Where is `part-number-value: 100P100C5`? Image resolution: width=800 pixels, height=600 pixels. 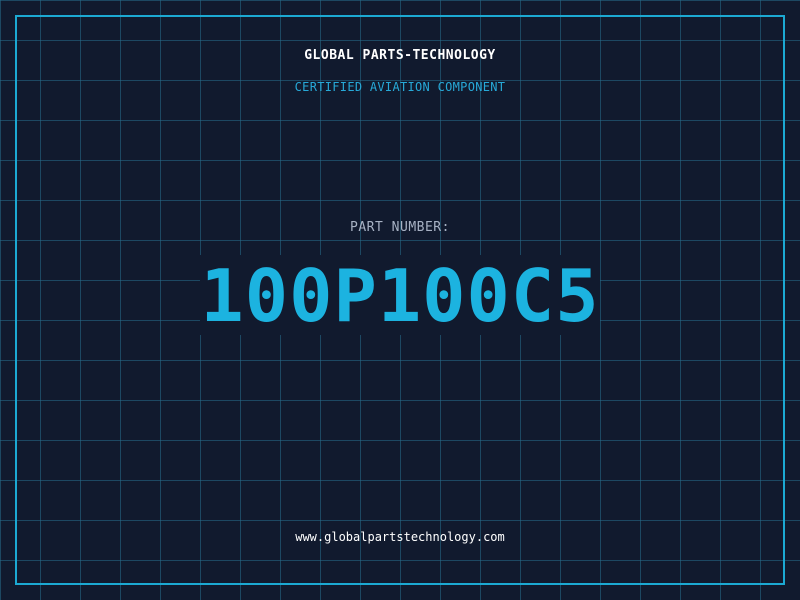
part-number-value: 100P100C5 is located at coordinates (400, 296).